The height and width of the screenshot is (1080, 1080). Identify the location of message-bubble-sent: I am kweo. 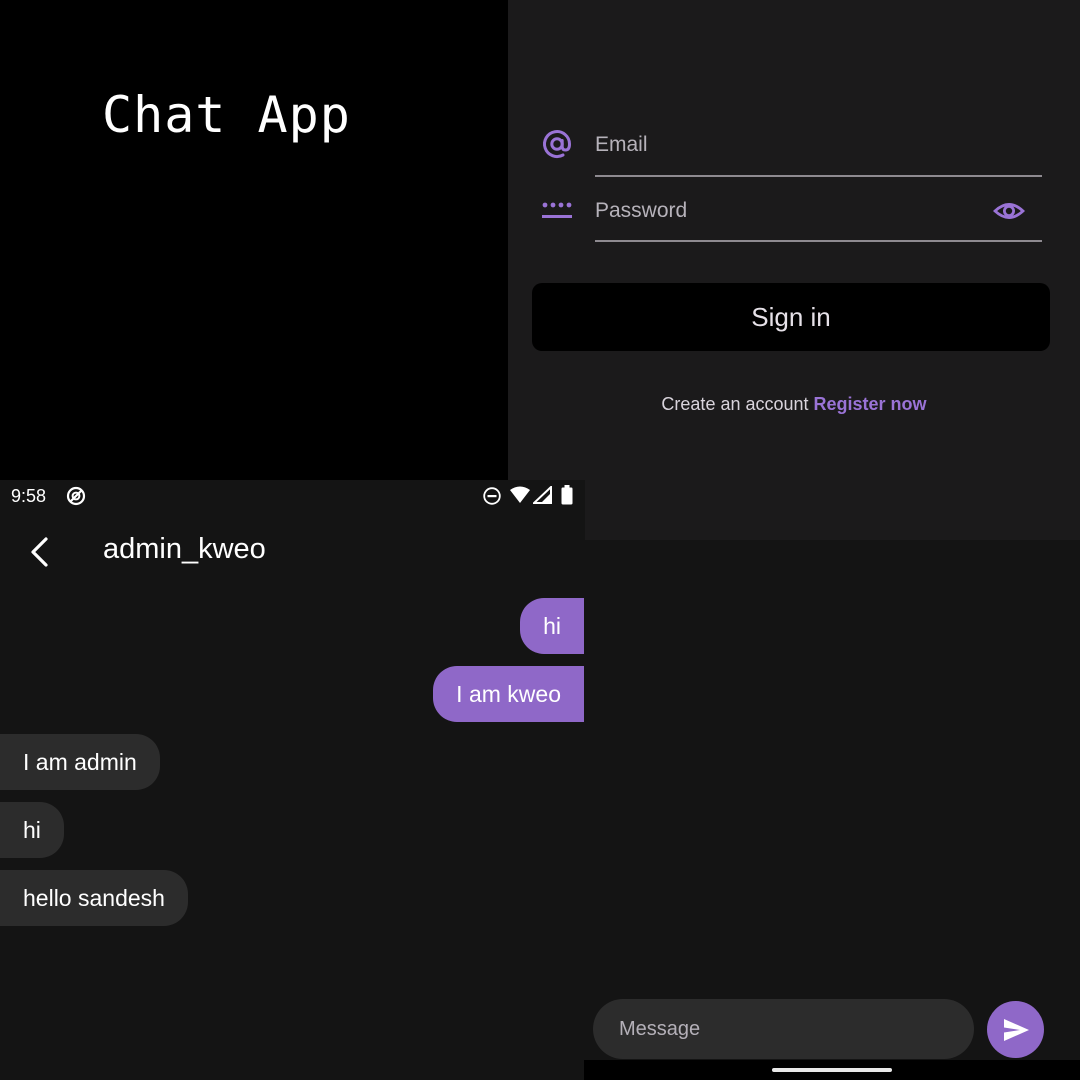
(508, 694).